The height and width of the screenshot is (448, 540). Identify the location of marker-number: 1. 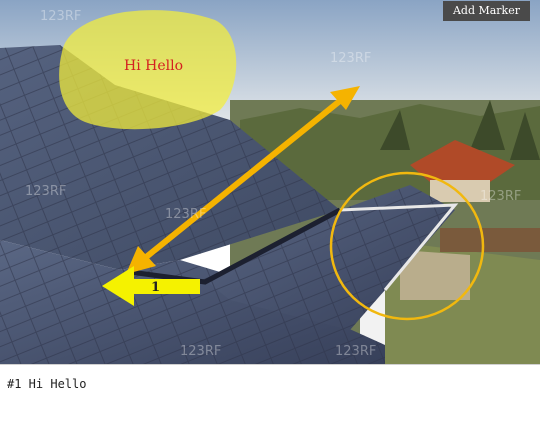
(155, 287).